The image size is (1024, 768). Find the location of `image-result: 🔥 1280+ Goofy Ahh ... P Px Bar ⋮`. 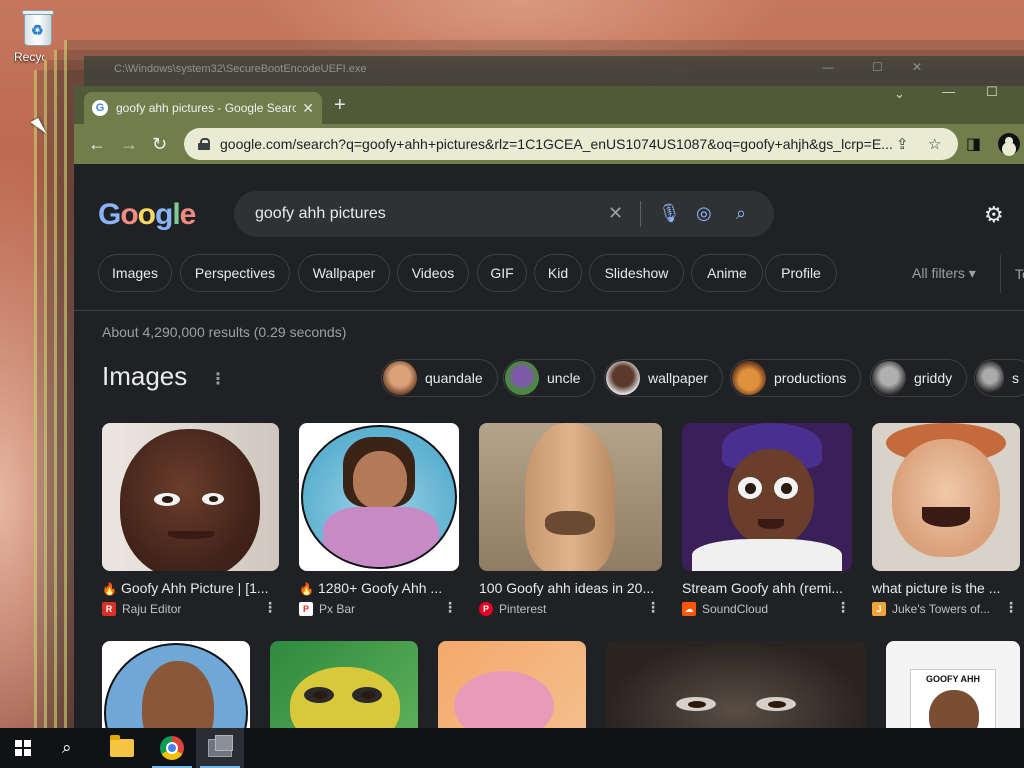

image-result: 🔥 1280+ Goofy Ahh ... P Px Bar ⋮ is located at coordinates (379, 519).